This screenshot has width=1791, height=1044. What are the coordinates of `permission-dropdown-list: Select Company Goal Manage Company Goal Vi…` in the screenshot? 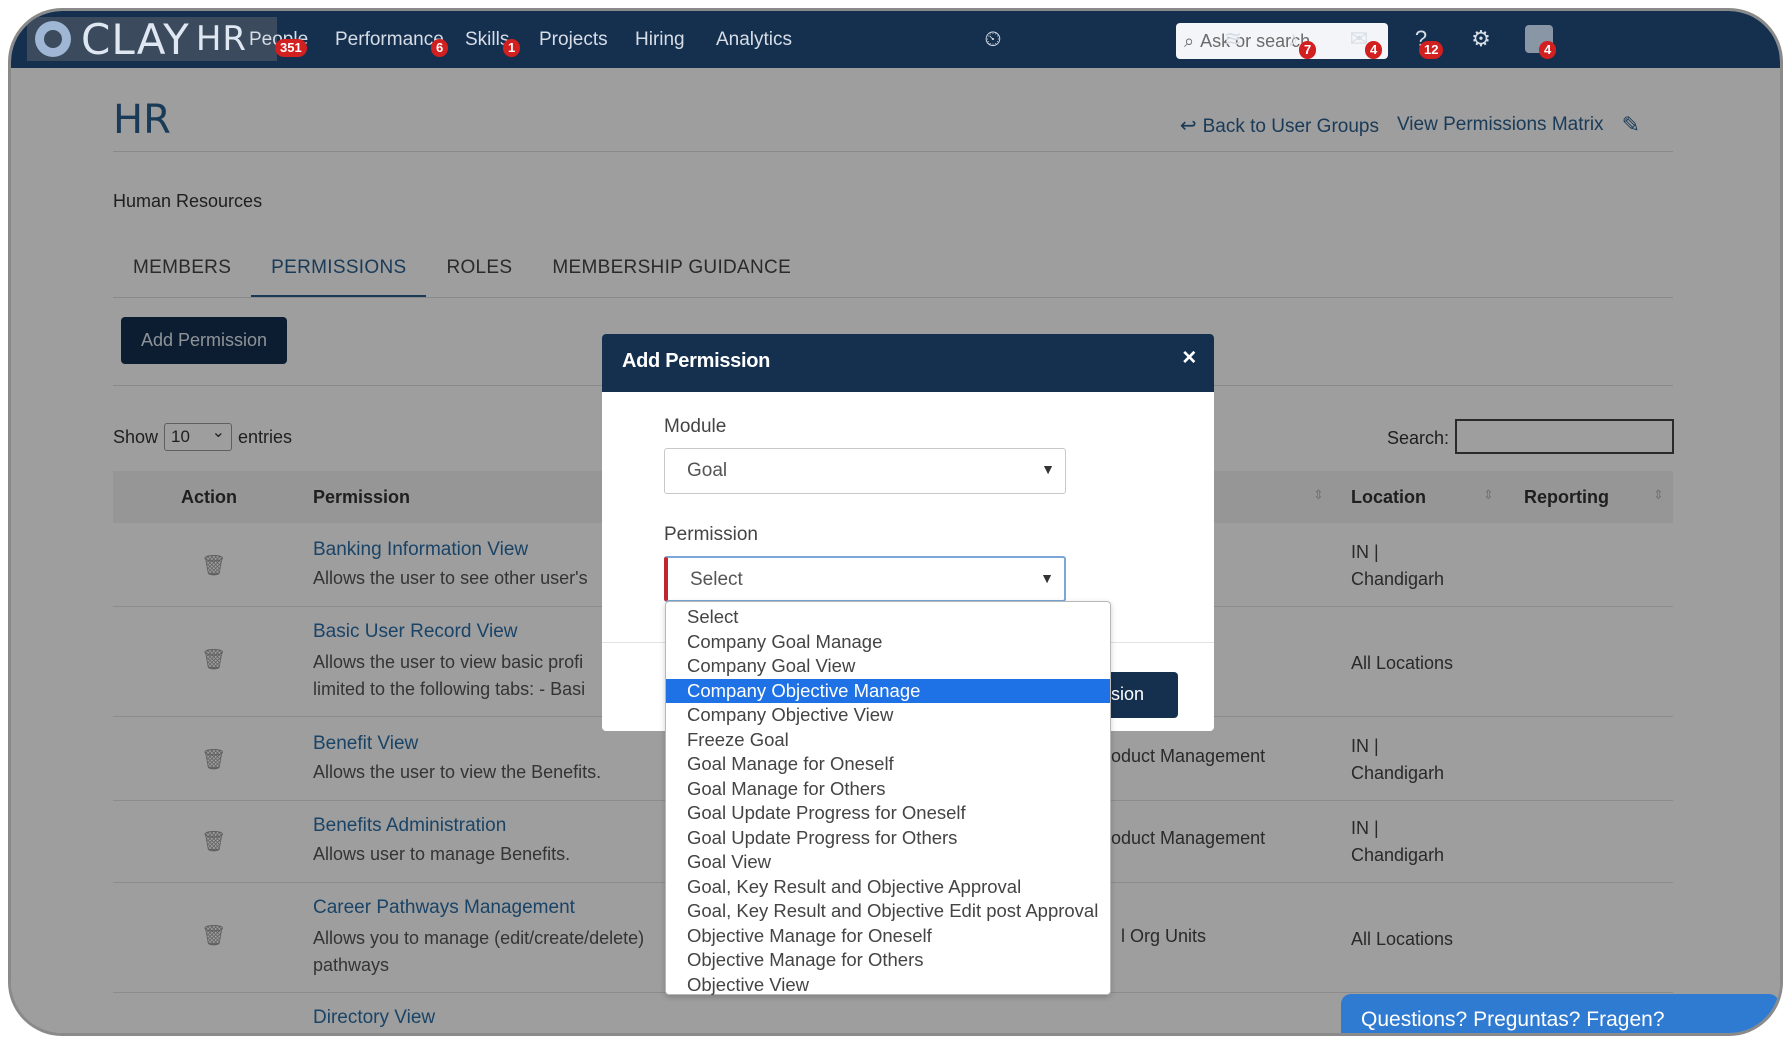 It's located at (888, 798).